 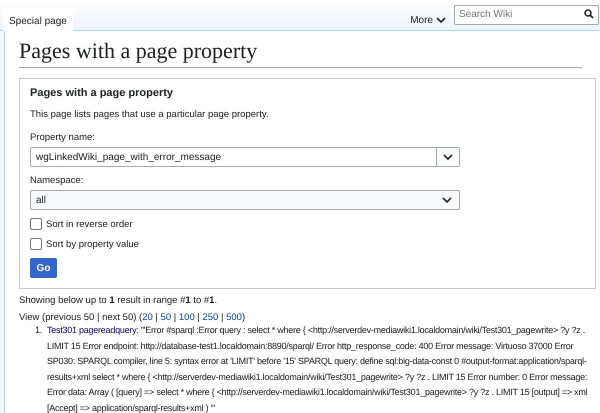 What do you see at coordinates (38, 330) in the screenshot?
I see `list-number: 1.` at bounding box center [38, 330].